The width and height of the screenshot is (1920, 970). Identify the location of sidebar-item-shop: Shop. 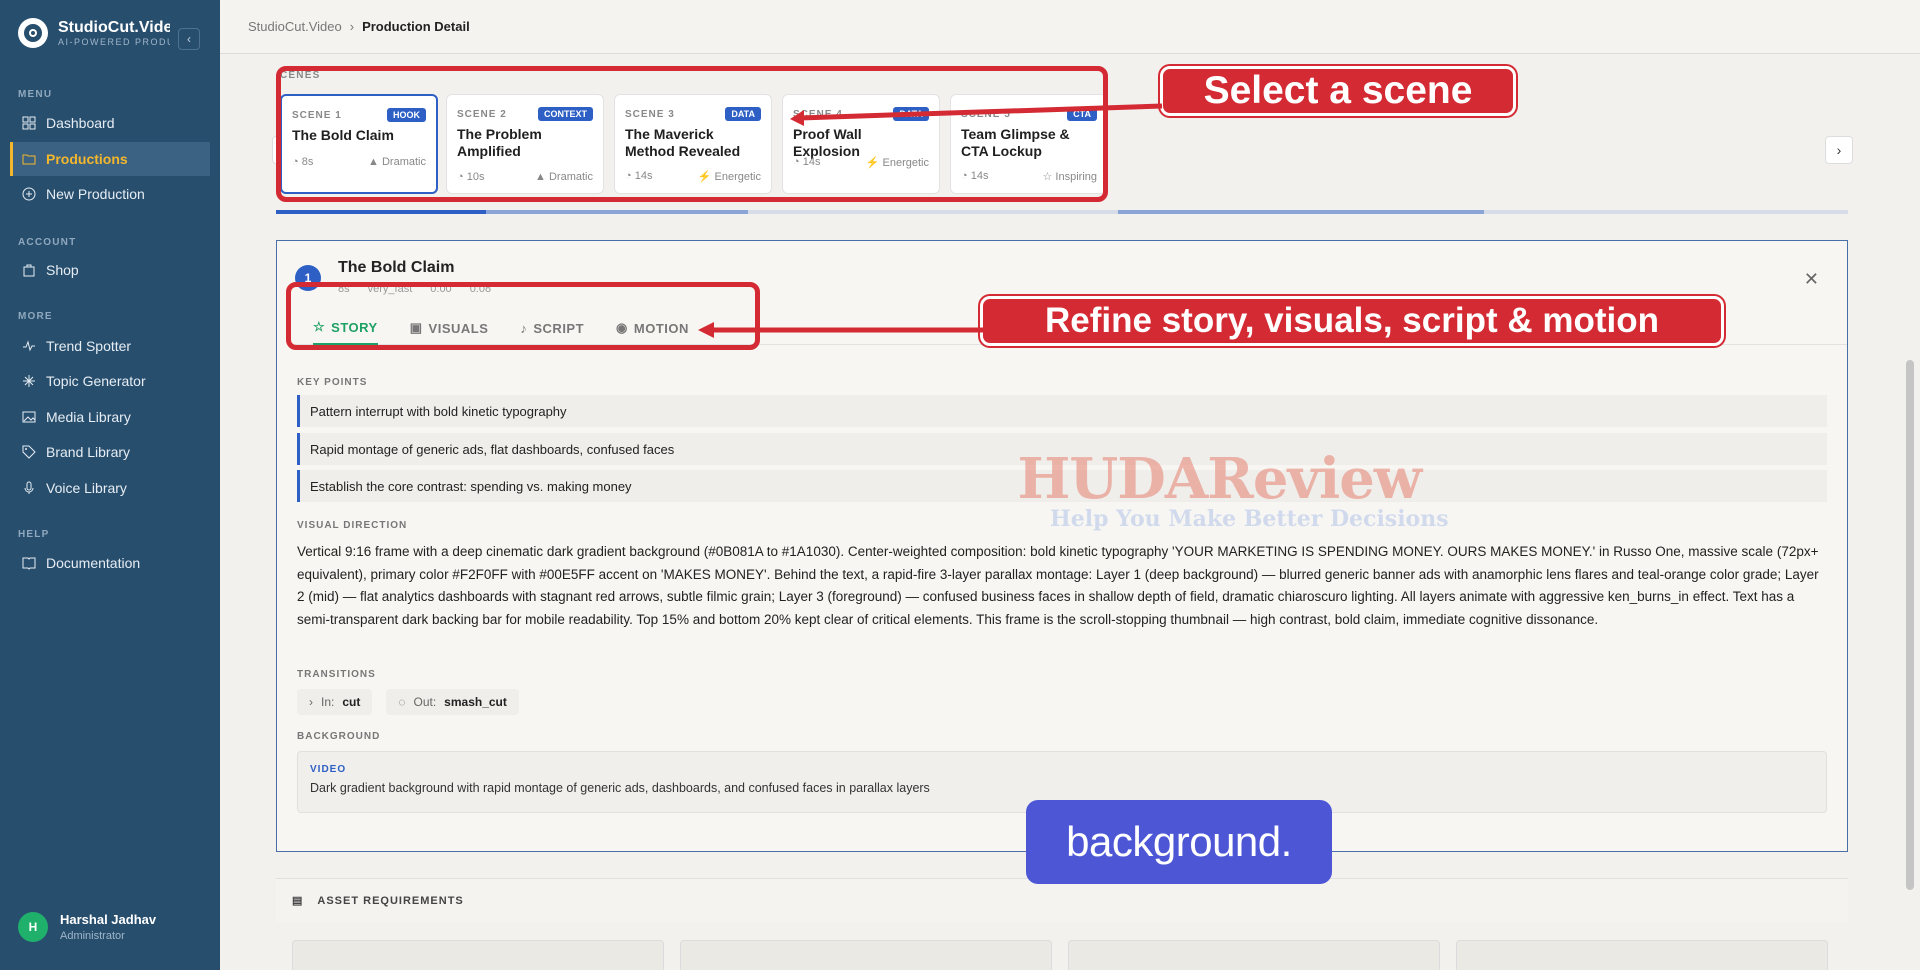
(110, 270).